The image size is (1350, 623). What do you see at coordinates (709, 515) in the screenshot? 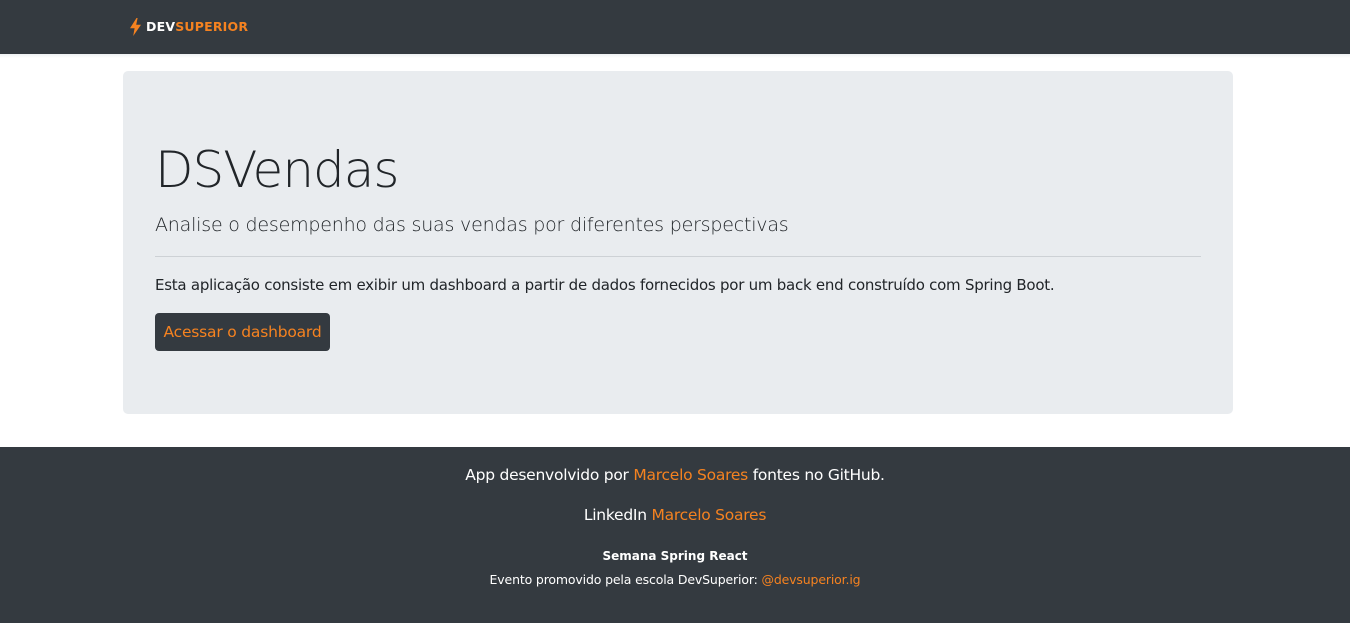
I see `author-linkedin-link: Marcelo Soares` at bounding box center [709, 515].